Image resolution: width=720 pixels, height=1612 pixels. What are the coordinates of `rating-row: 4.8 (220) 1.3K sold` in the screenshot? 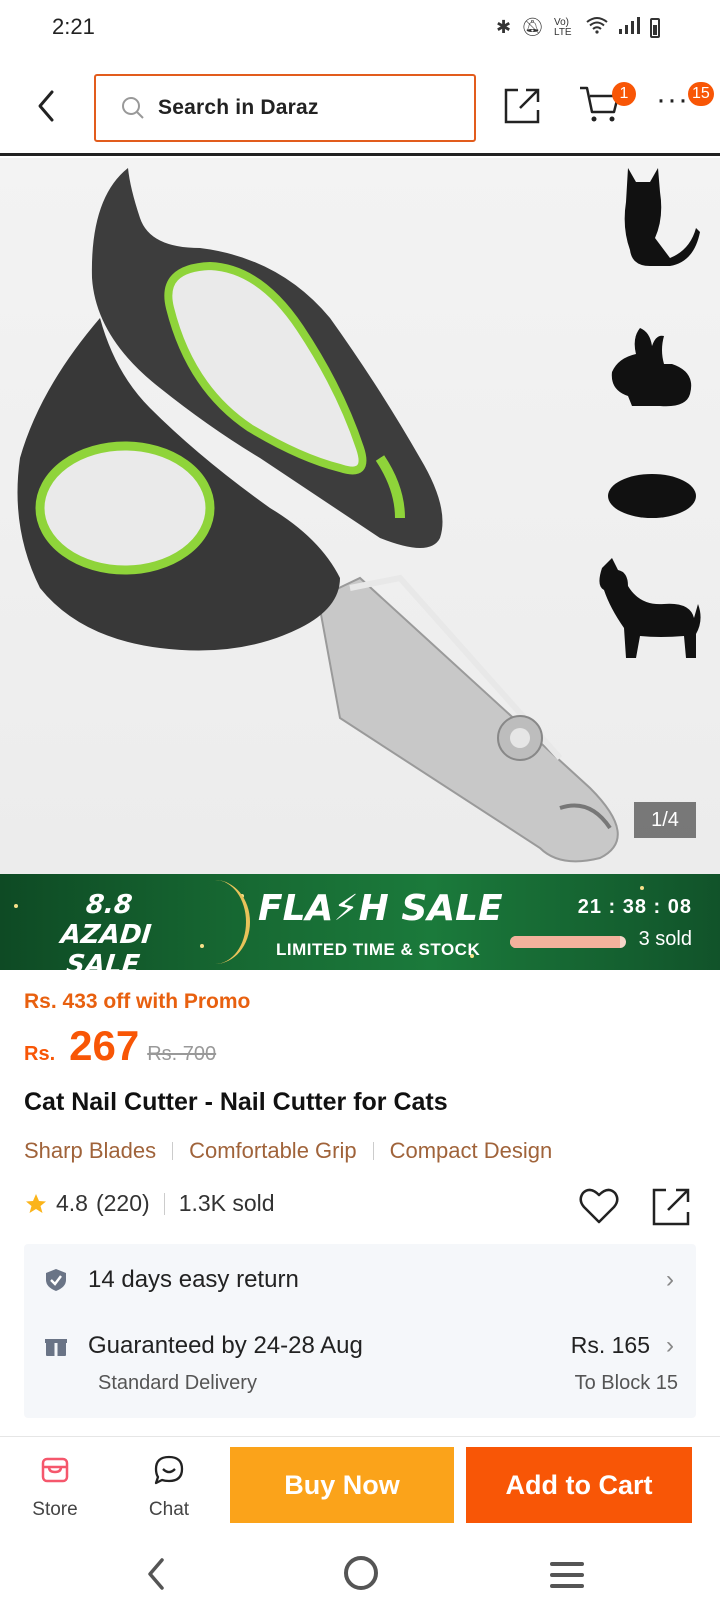 It's located at (149, 1203).